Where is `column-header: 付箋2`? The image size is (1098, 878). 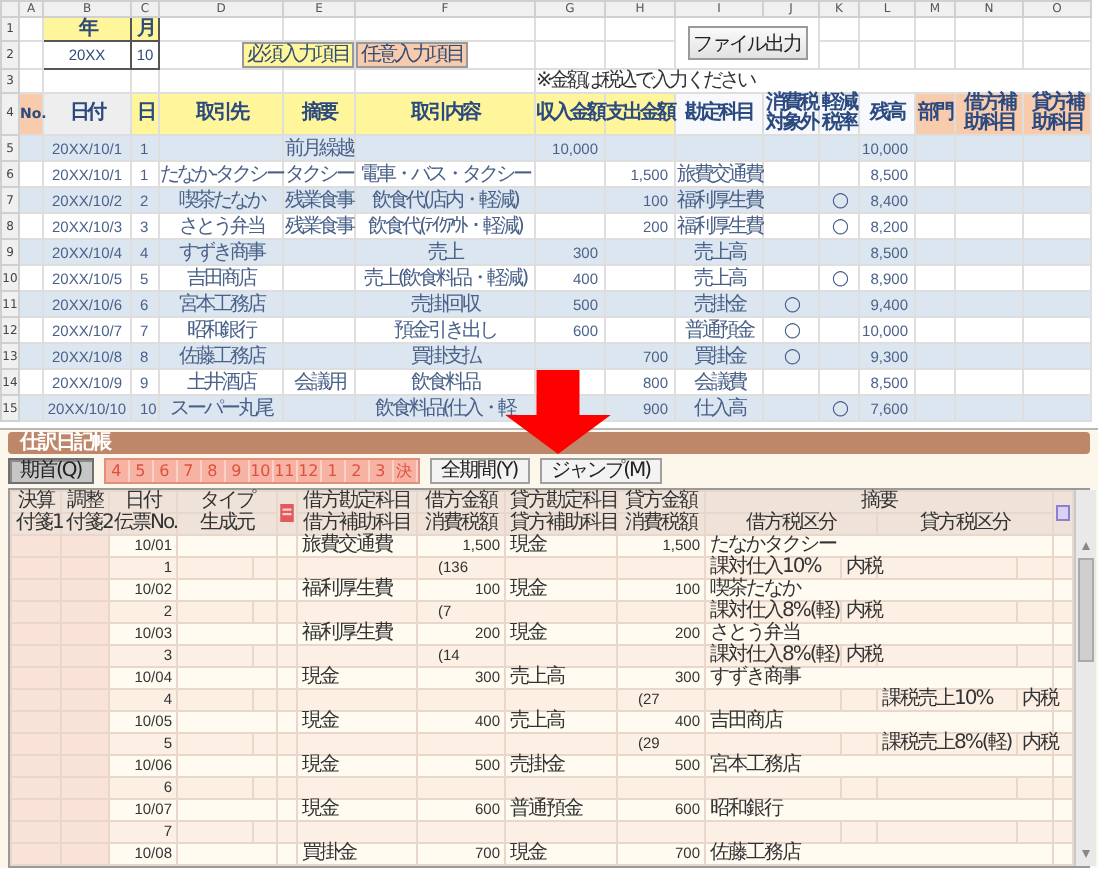 column-header: 付箋2 is located at coordinates (85, 524).